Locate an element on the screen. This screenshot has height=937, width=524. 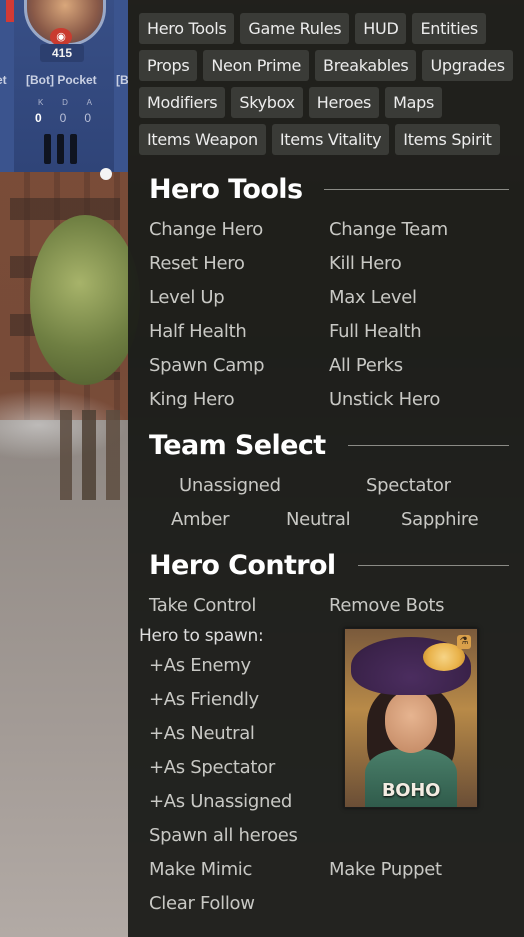
player-name: [B is located at coordinates (122, 80).